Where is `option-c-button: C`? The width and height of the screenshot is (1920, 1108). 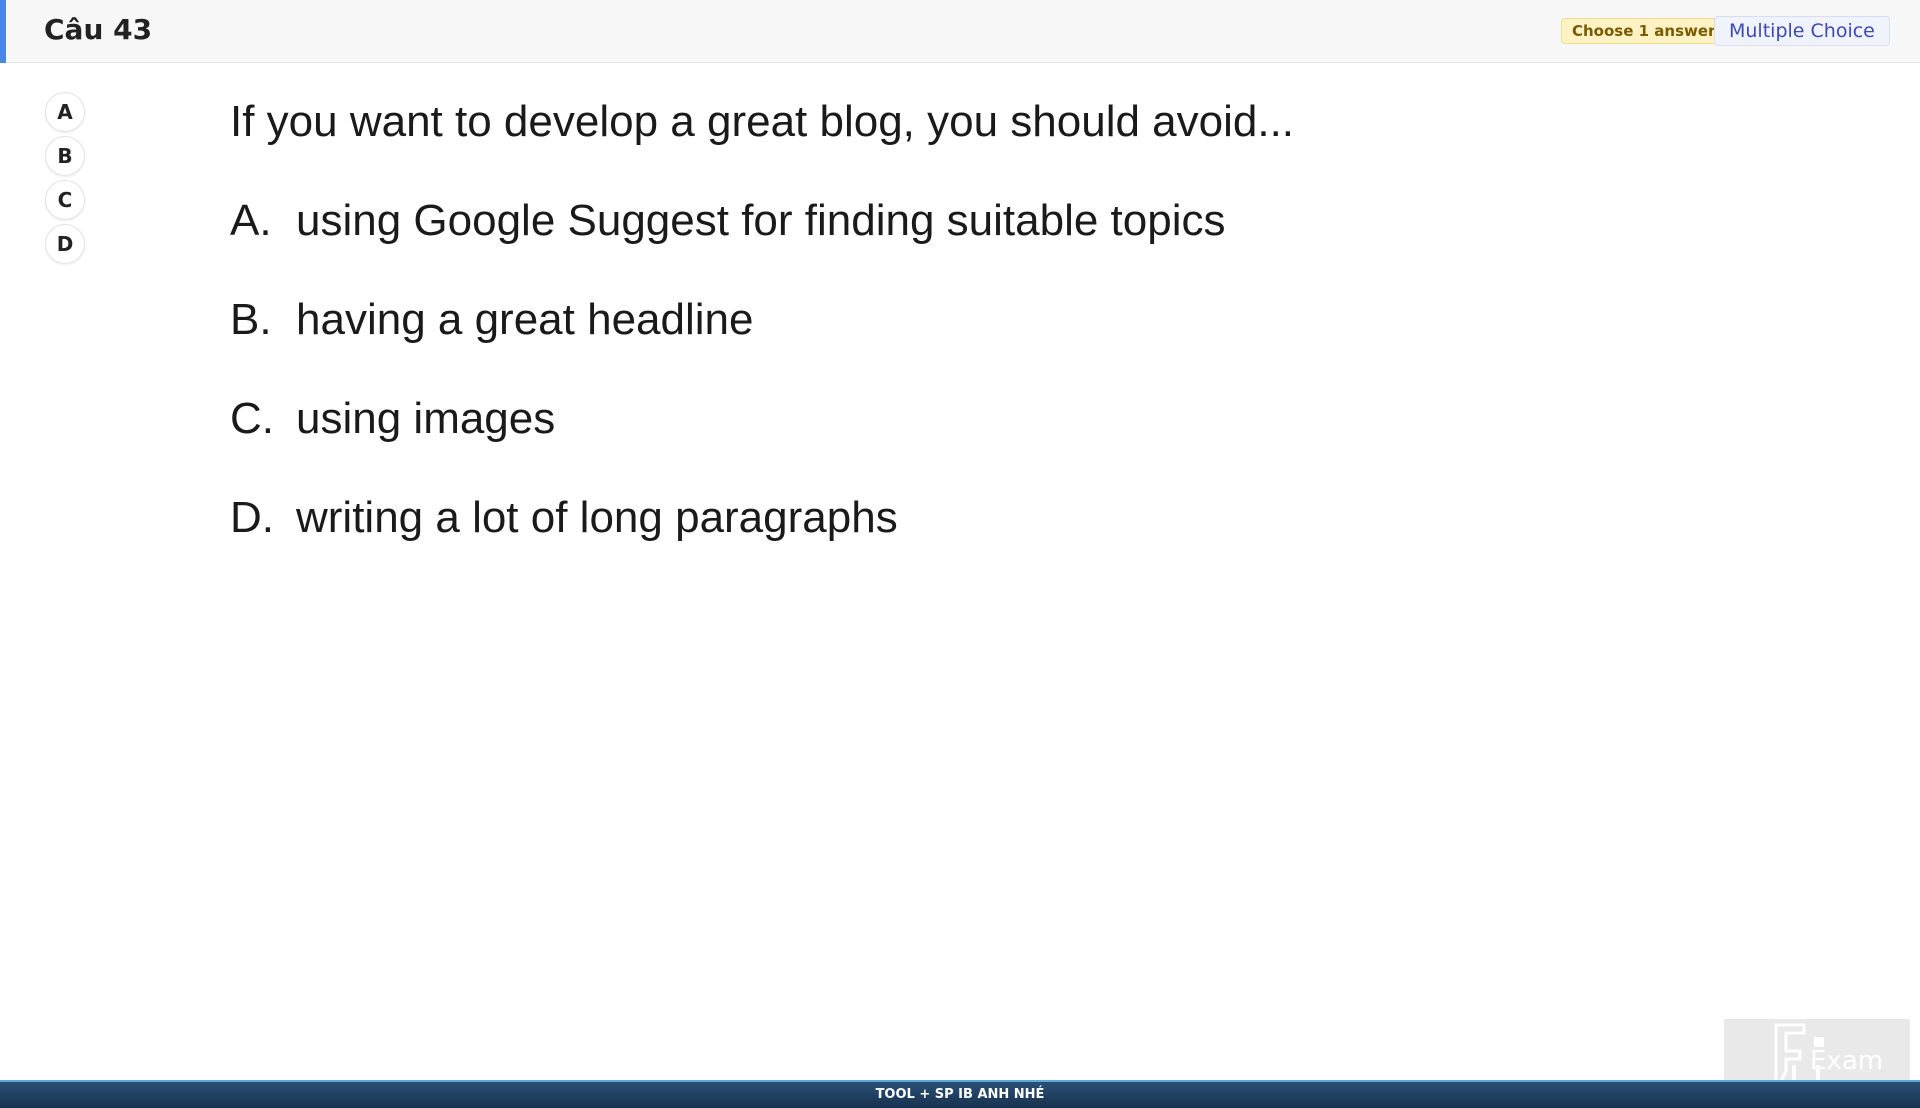
option-c-button: C is located at coordinates (65, 200).